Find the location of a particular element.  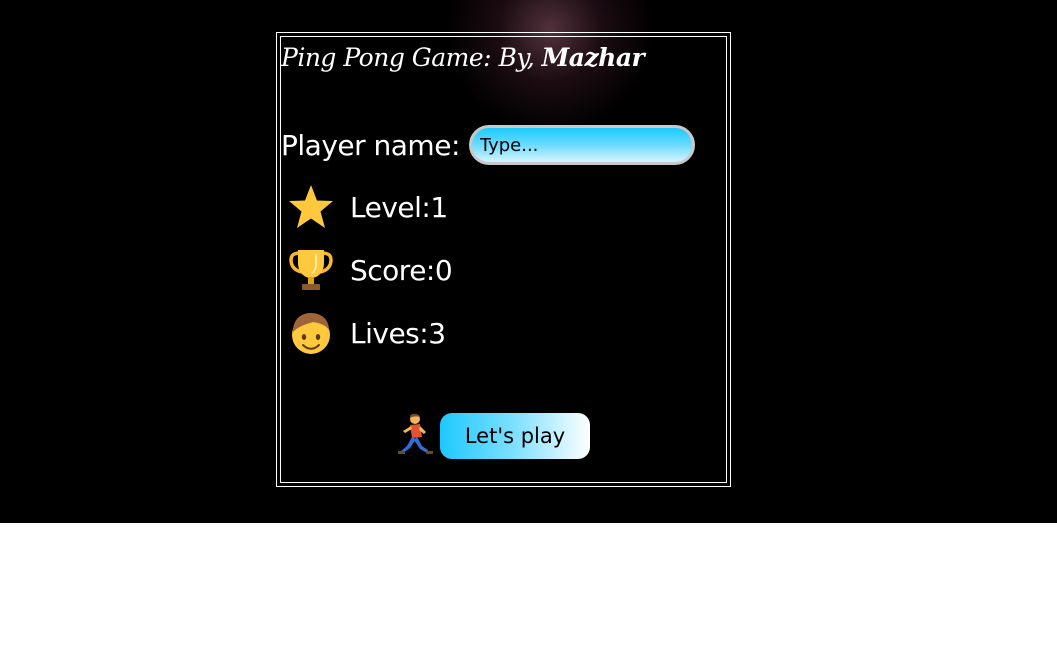

trophy-icon is located at coordinates (311, 270).